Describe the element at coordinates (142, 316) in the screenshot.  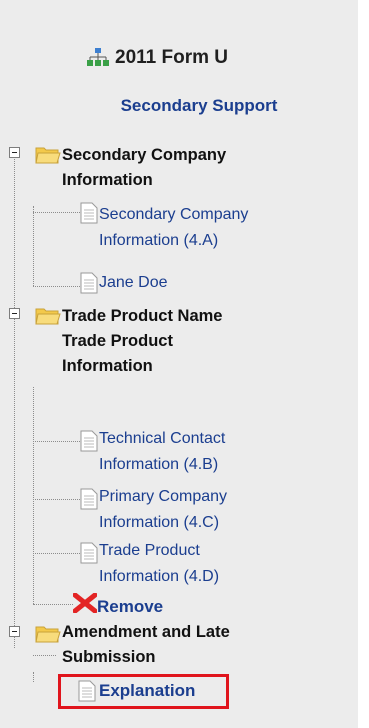
I see `tree-group-label: Trade Product Name` at that location.